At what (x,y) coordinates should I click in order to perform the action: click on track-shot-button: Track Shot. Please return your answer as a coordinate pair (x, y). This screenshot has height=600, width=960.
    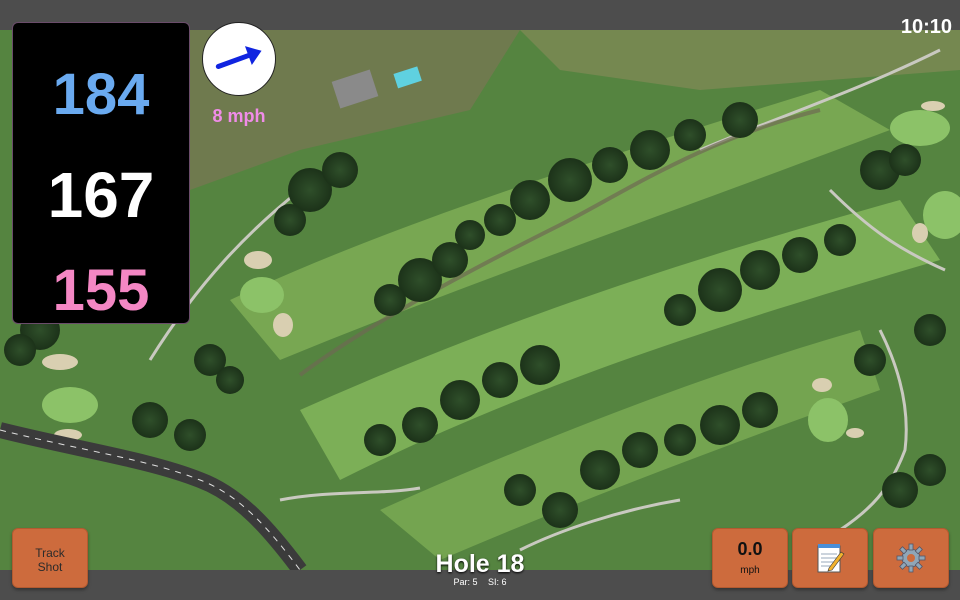
    Looking at the image, I should click on (50, 558).